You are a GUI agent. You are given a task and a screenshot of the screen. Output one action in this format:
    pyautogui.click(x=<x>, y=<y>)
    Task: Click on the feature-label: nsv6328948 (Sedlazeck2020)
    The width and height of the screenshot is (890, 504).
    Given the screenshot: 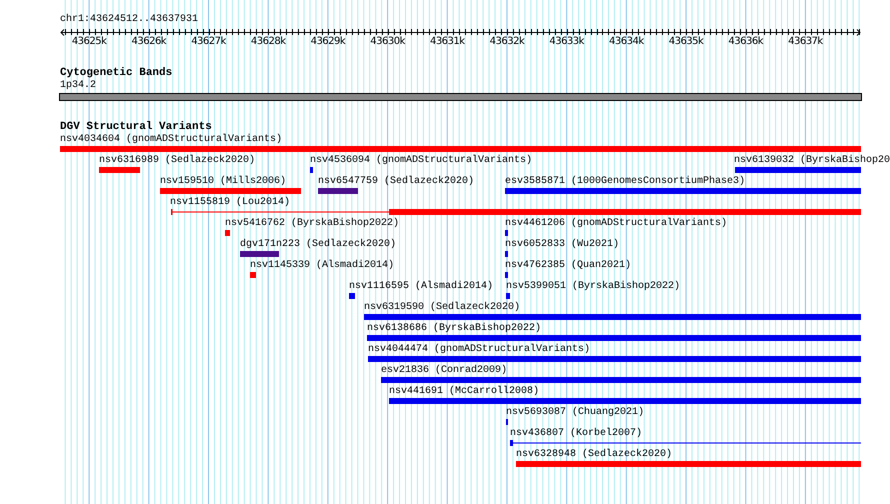 What is the action you would take?
    pyautogui.click(x=594, y=455)
    